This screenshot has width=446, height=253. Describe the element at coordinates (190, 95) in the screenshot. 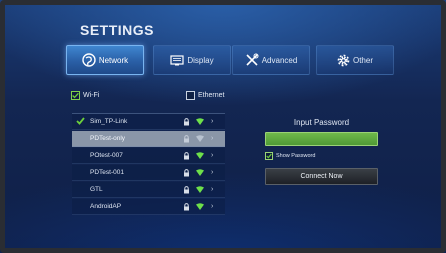

I see `ethernet-checkbox` at that location.